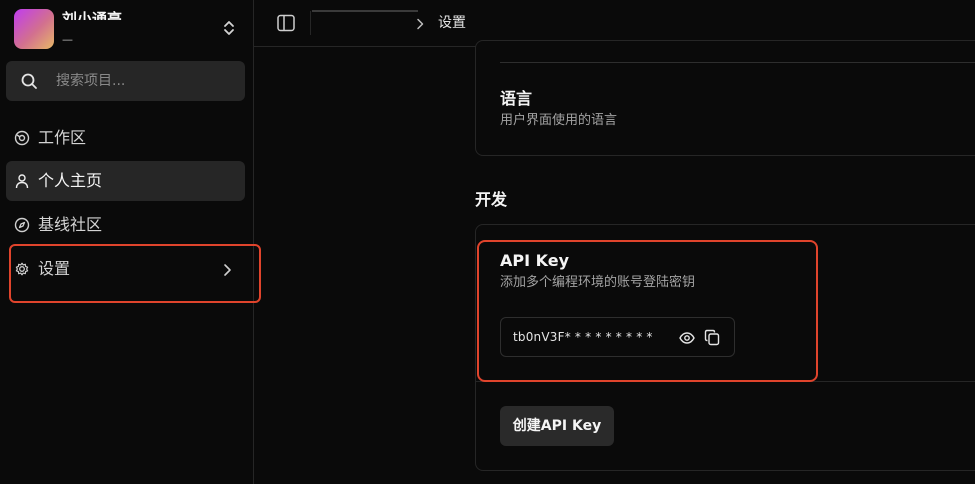  I want to click on sidebar-item-profile: 个人主页, so click(125, 181).